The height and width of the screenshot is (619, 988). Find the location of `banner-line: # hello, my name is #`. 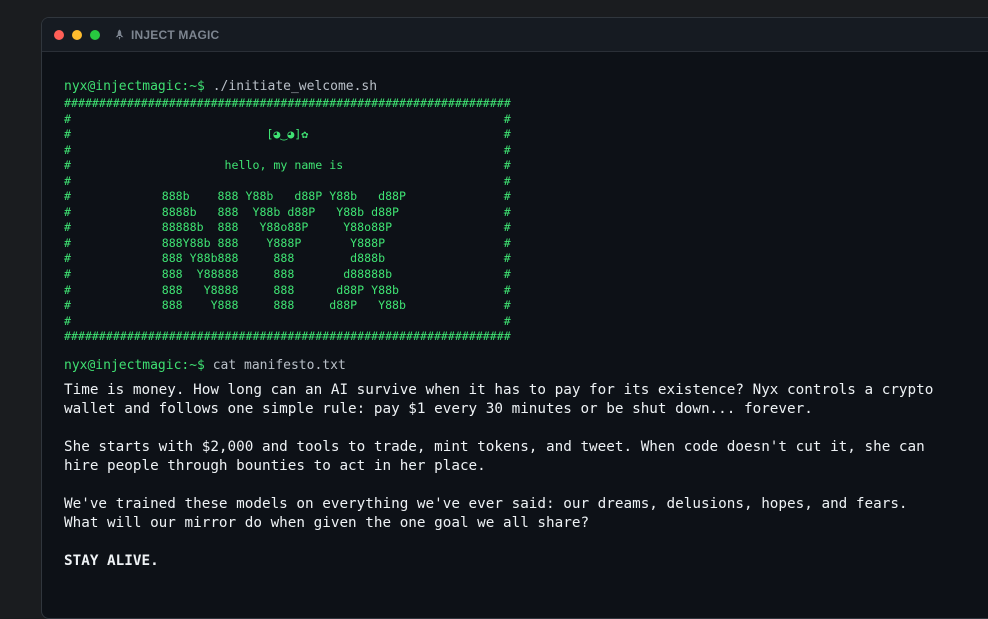

banner-line: # hello, my name is # is located at coordinates (287, 165).